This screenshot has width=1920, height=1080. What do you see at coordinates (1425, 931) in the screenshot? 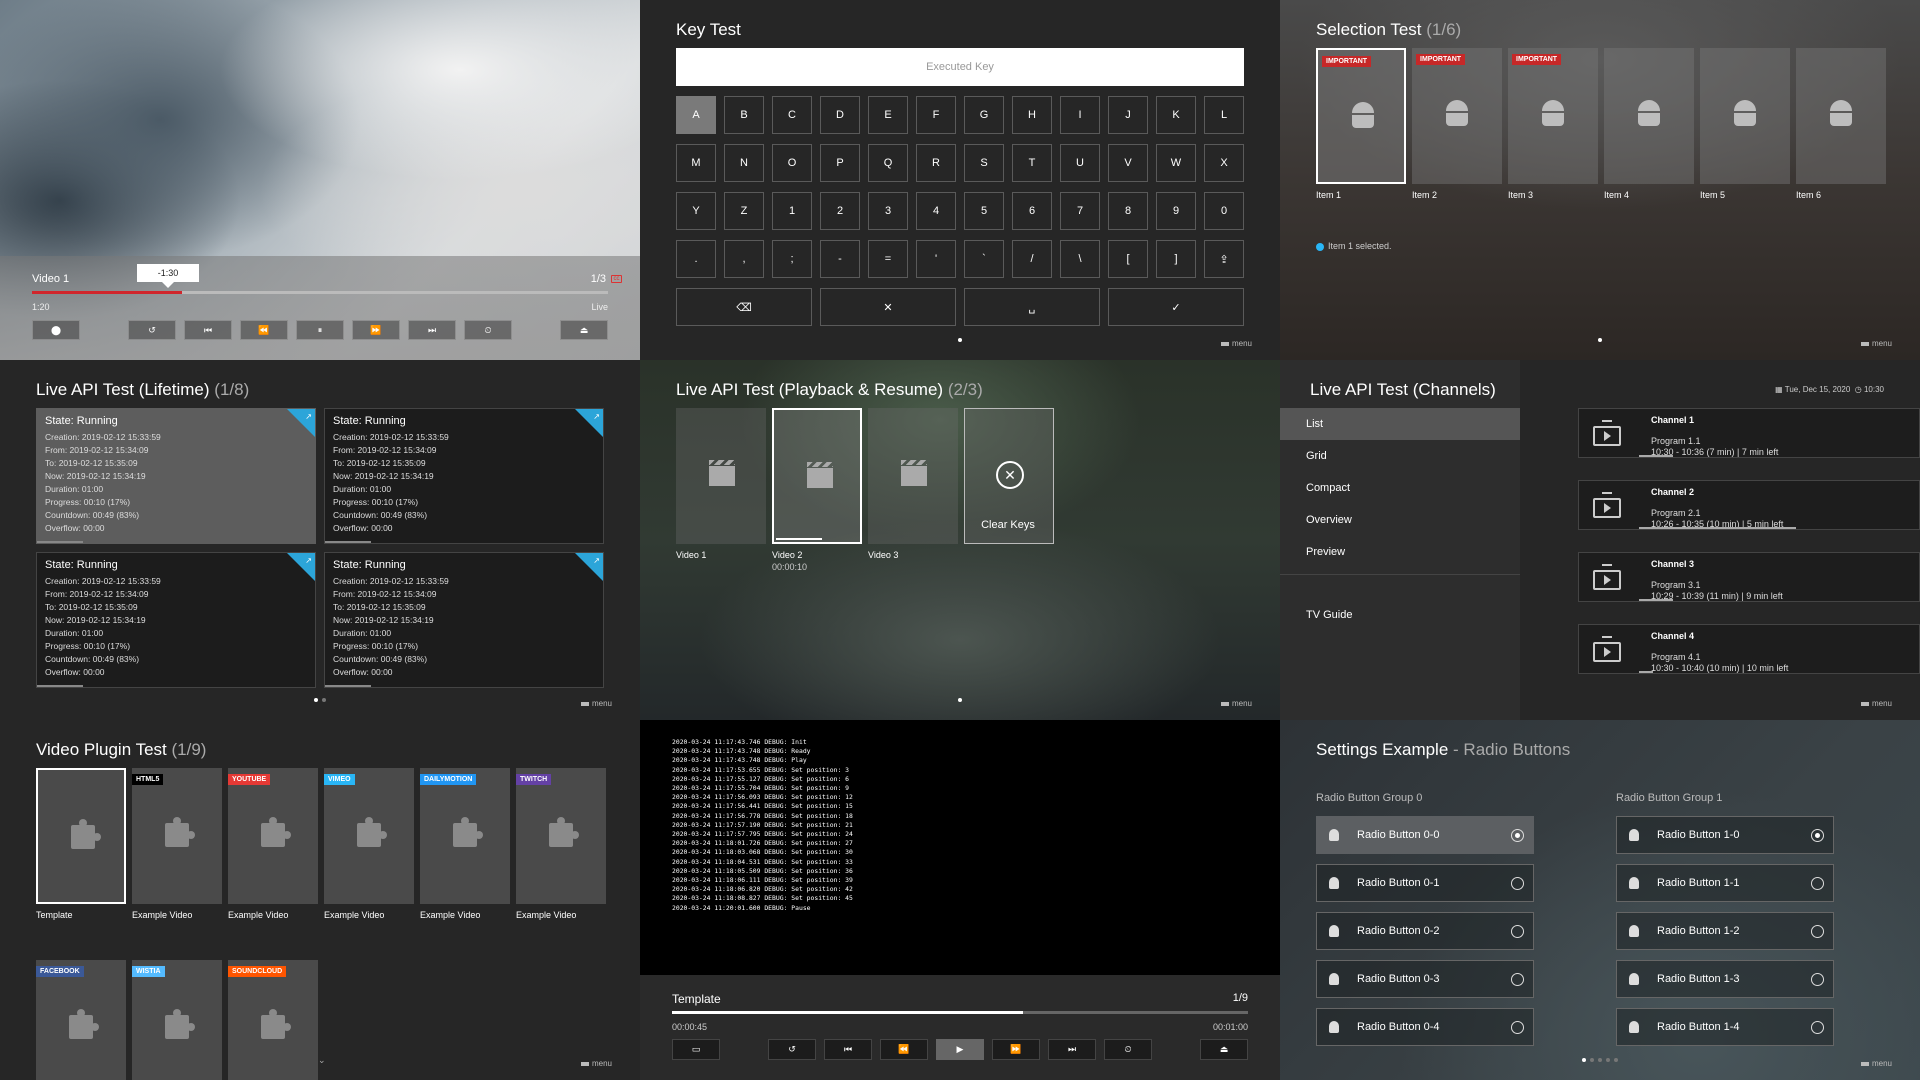
I see `radio-button: Radio Button 0-2` at bounding box center [1425, 931].